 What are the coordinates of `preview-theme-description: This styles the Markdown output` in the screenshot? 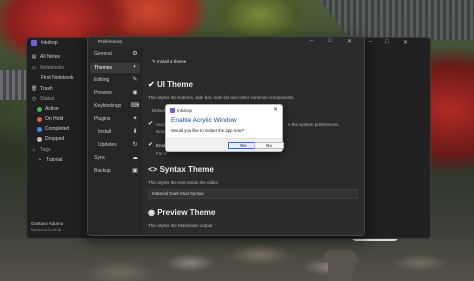 It's located at (180, 225).